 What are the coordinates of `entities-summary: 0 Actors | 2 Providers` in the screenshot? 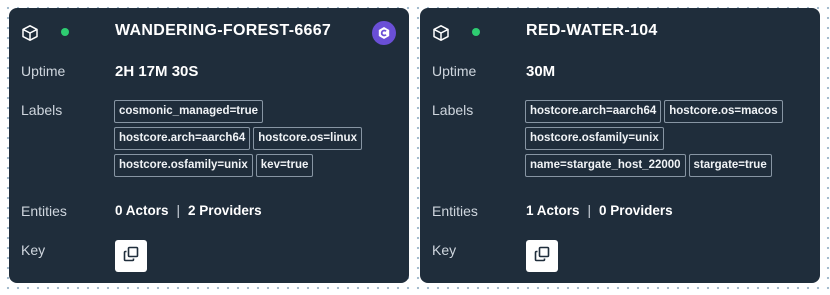 It's located at (188, 210).